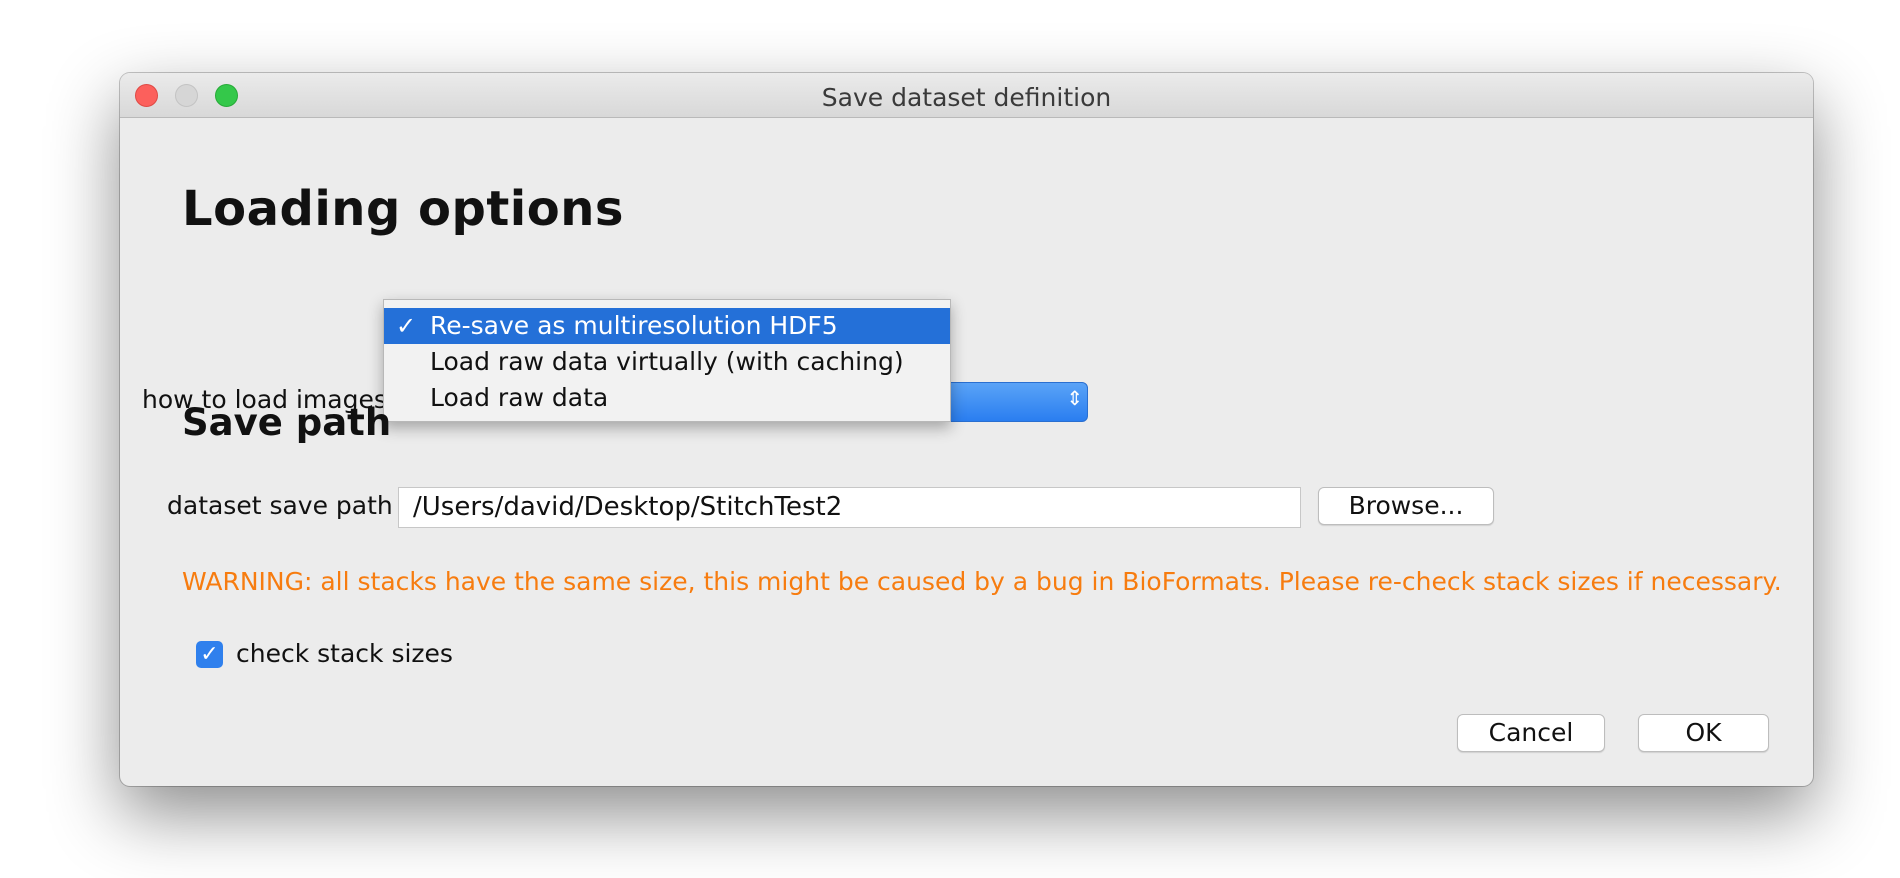  I want to click on cancel-button: Cancel, so click(1531, 733).